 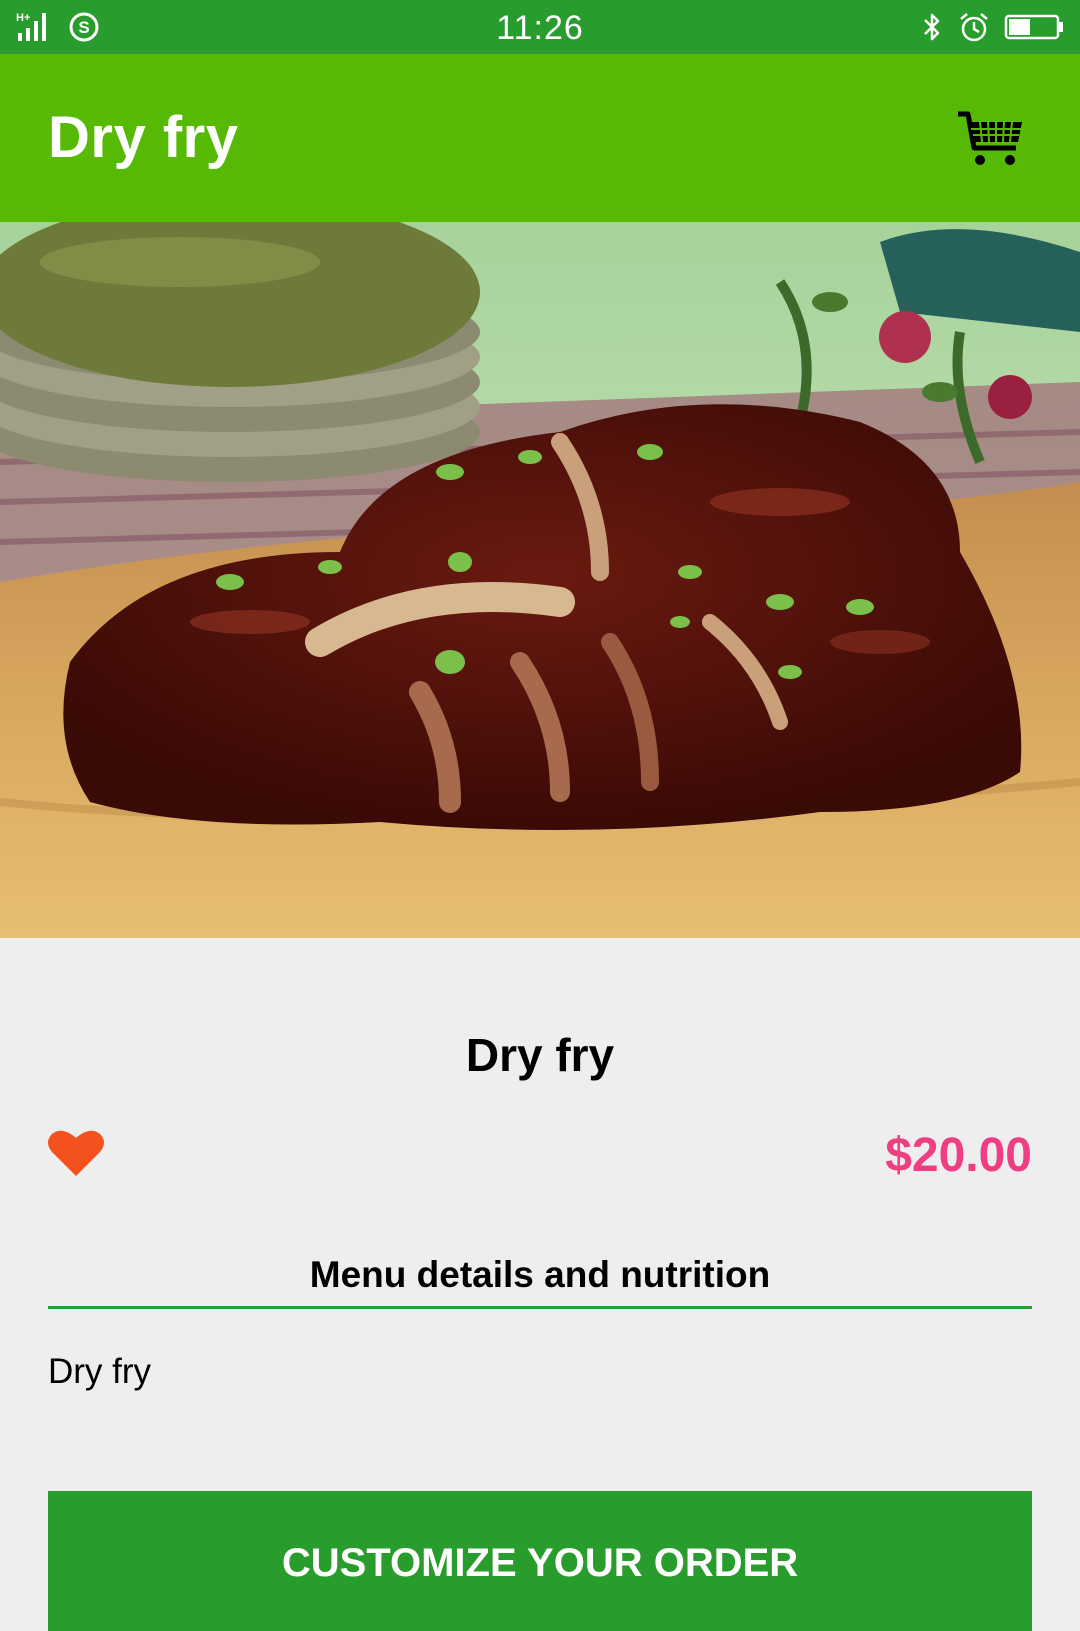 I want to click on shopping-cart-icon, so click(x=990, y=138).